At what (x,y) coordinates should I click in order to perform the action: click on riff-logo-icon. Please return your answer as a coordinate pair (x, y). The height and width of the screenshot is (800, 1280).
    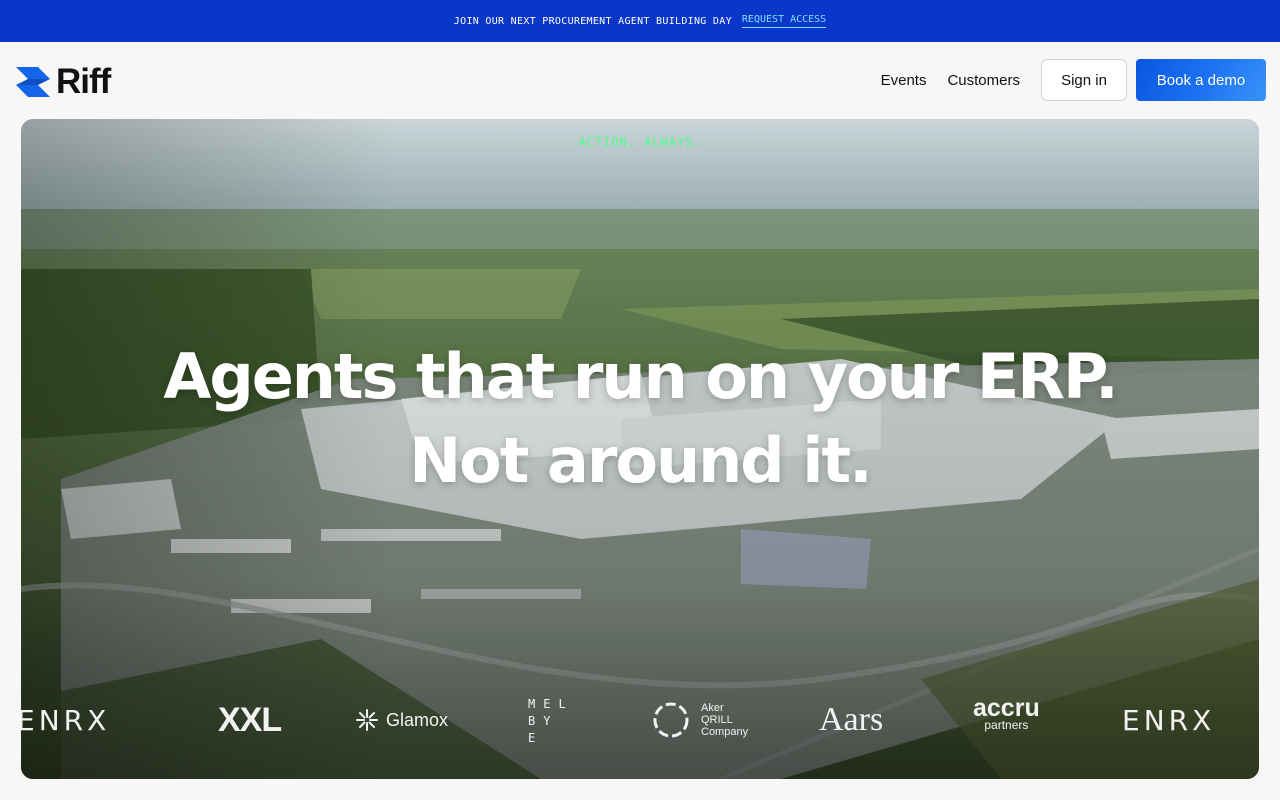
    Looking at the image, I should click on (33, 81).